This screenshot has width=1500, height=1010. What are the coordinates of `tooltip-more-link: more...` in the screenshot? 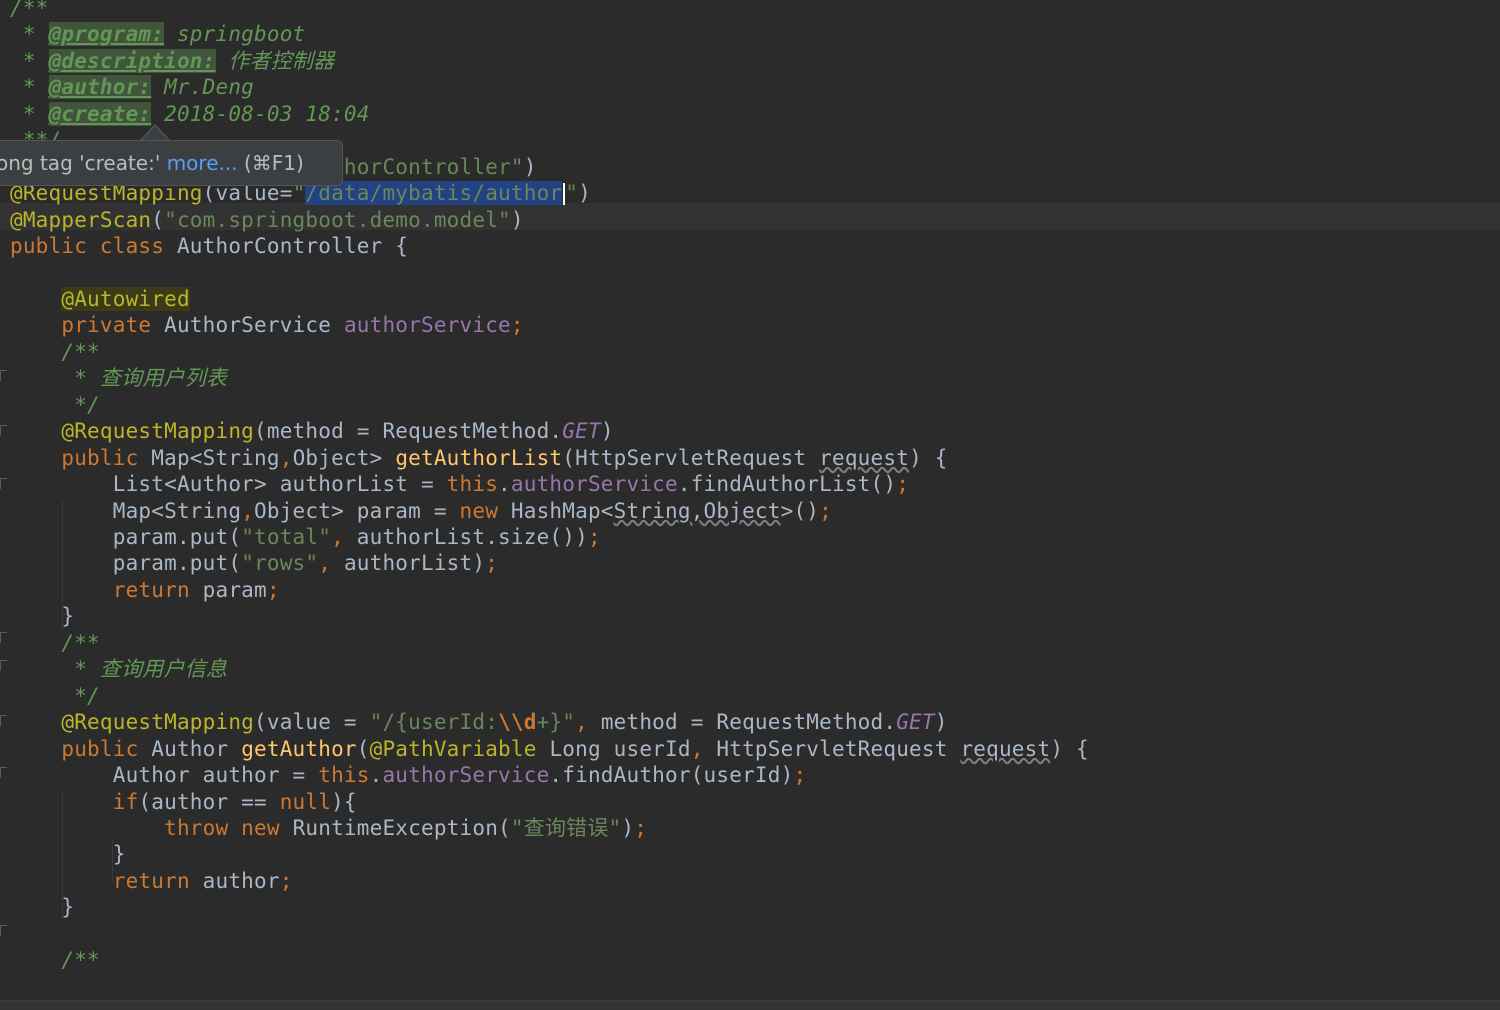 It's located at (202, 163).